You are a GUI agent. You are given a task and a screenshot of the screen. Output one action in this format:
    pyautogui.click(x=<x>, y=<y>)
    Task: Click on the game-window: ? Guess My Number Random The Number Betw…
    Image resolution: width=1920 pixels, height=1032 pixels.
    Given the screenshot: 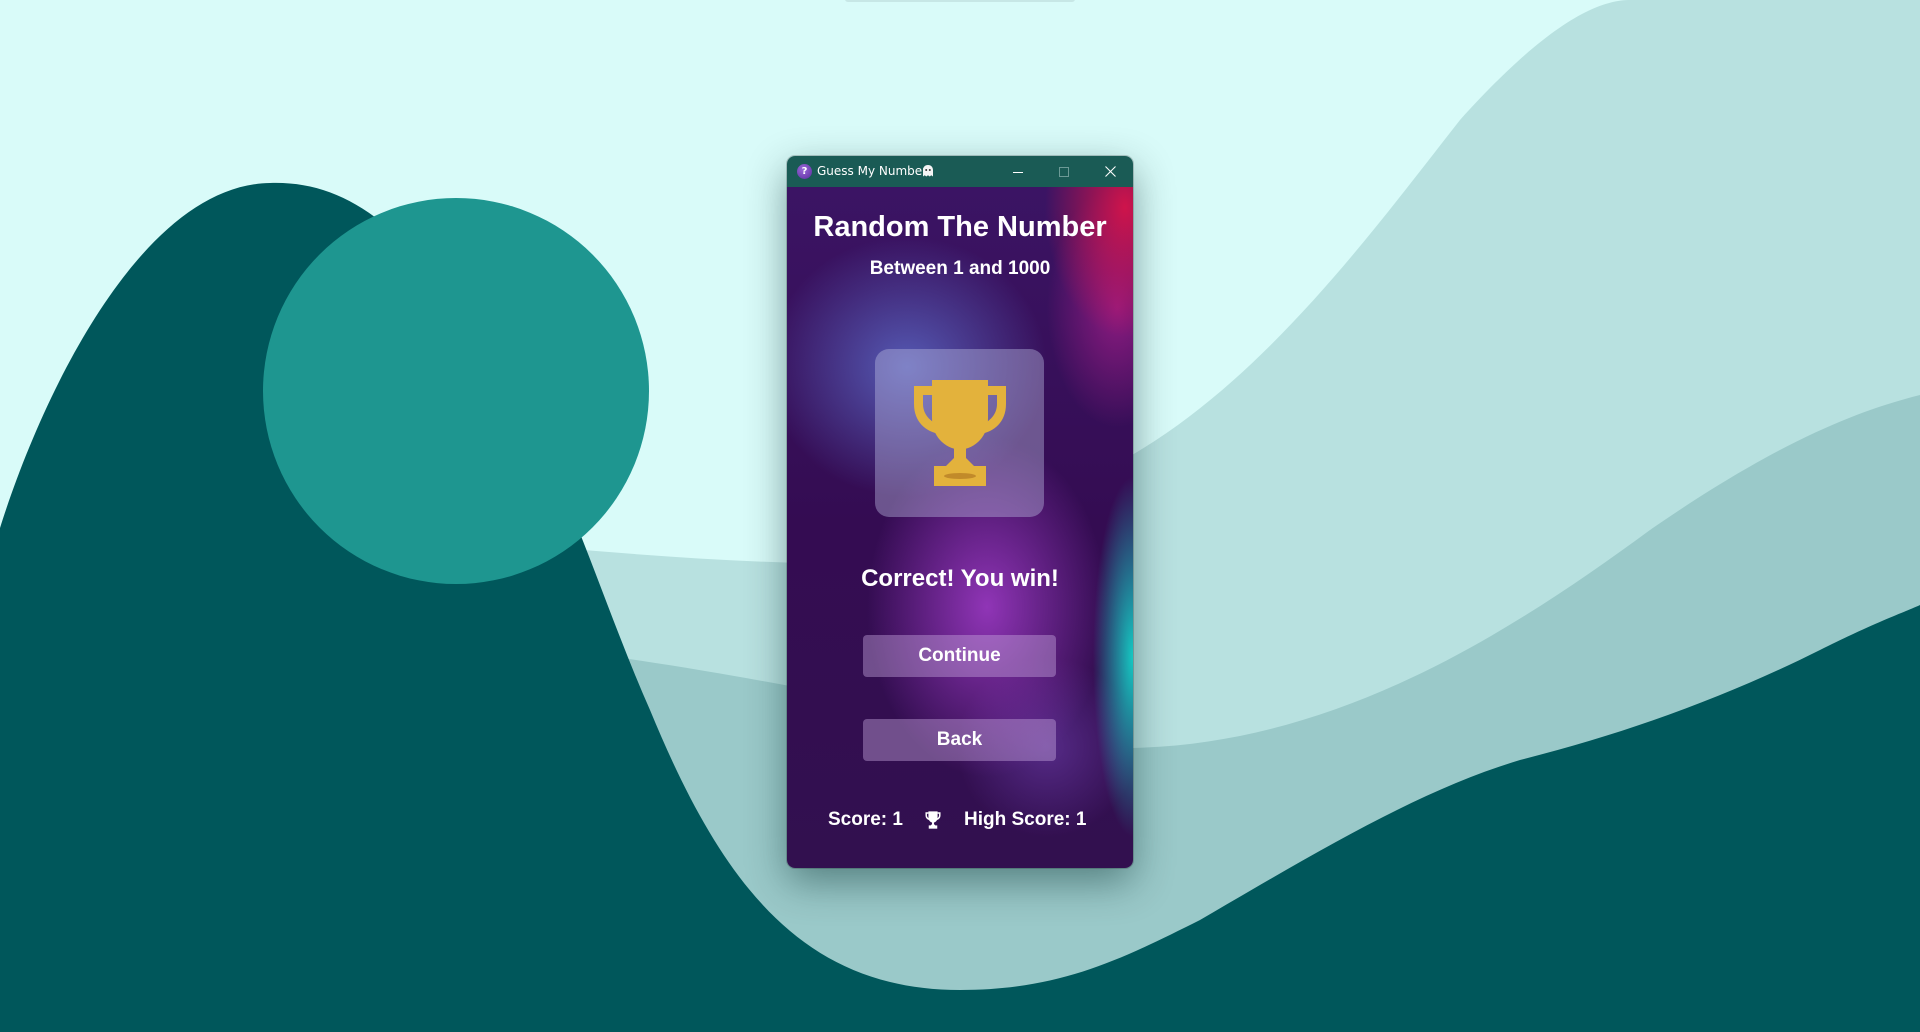 What is the action you would take?
    pyautogui.click(x=960, y=512)
    